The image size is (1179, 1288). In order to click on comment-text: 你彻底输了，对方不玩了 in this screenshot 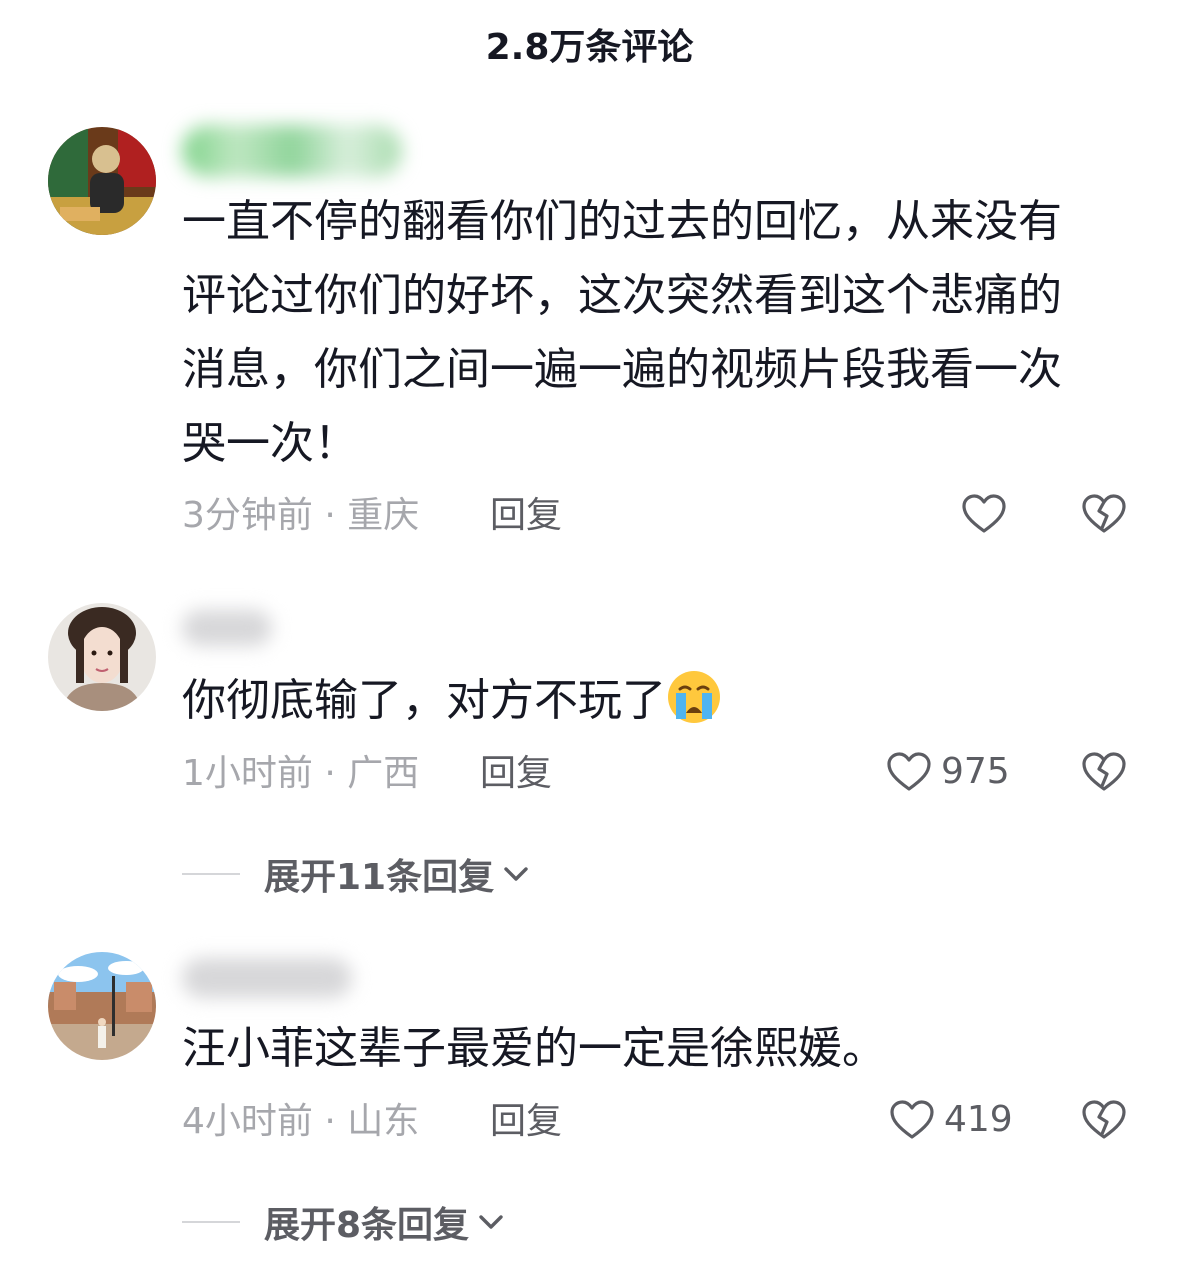, I will do `click(642, 701)`.